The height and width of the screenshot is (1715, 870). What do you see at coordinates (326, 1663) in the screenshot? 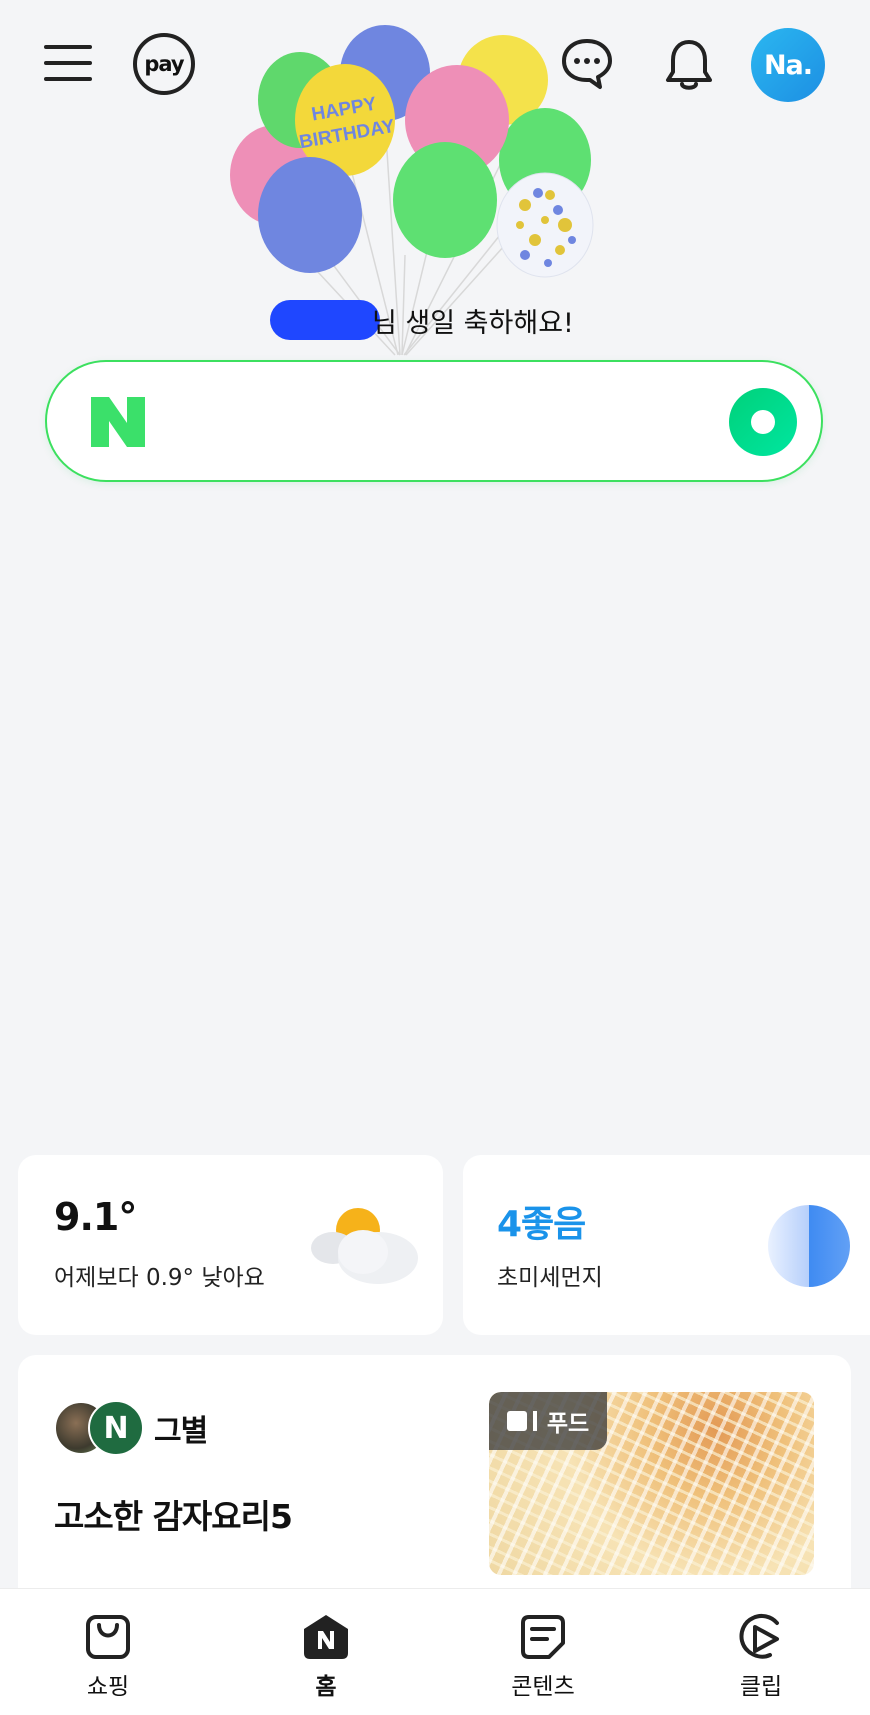
I see `nav-item-home: 홈` at bounding box center [326, 1663].